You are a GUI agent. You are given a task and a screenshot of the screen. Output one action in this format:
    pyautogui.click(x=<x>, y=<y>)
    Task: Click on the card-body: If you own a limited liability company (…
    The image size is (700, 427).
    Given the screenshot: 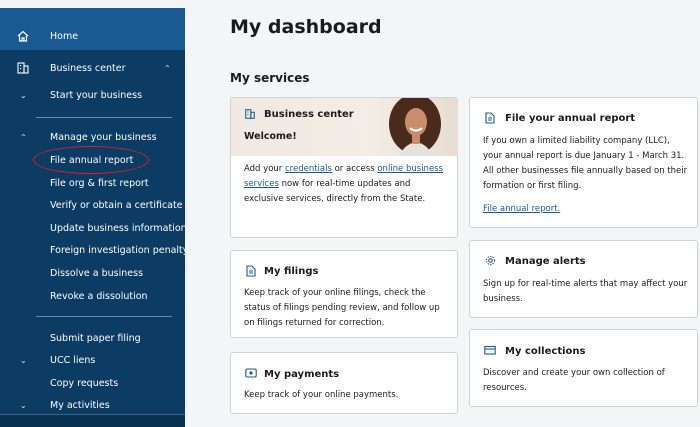 What is the action you would take?
    pyautogui.click(x=585, y=163)
    